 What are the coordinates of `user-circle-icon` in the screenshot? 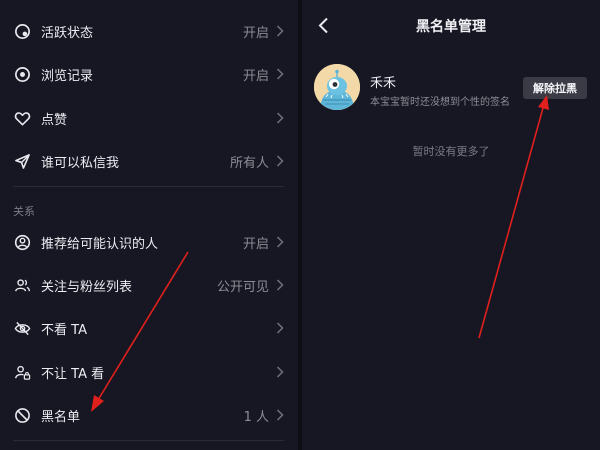 It's located at (22, 242).